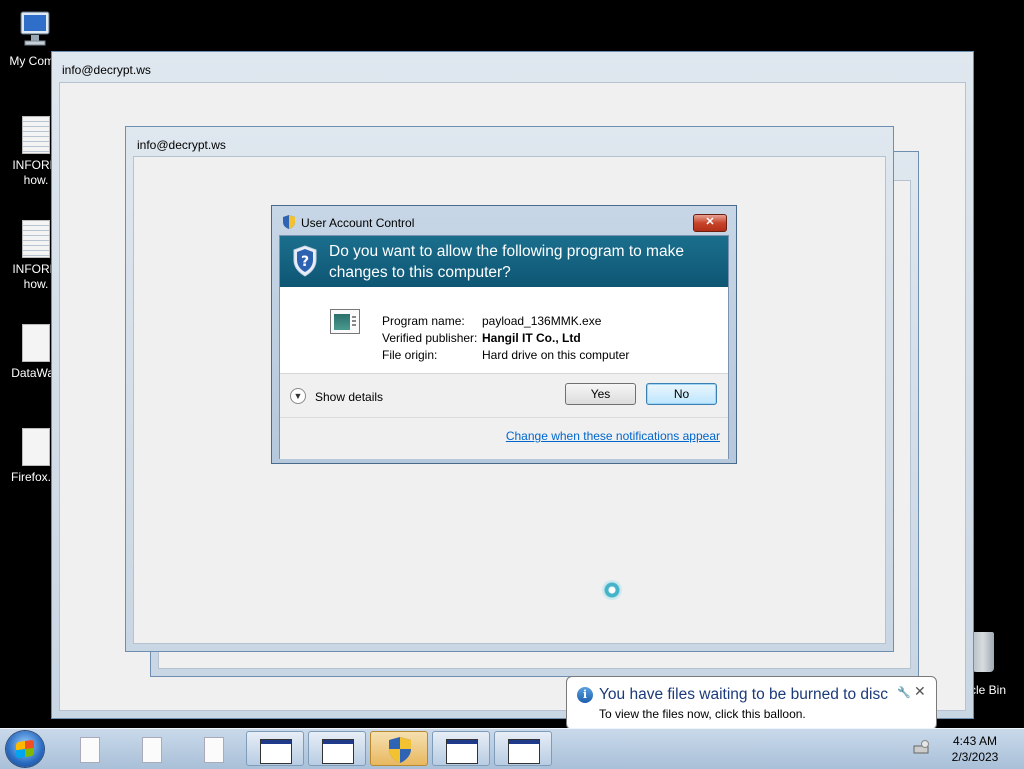 The width and height of the screenshot is (1024, 769). Describe the element at coordinates (975, 757) in the screenshot. I see `clock-date: 2/3/2023` at that location.